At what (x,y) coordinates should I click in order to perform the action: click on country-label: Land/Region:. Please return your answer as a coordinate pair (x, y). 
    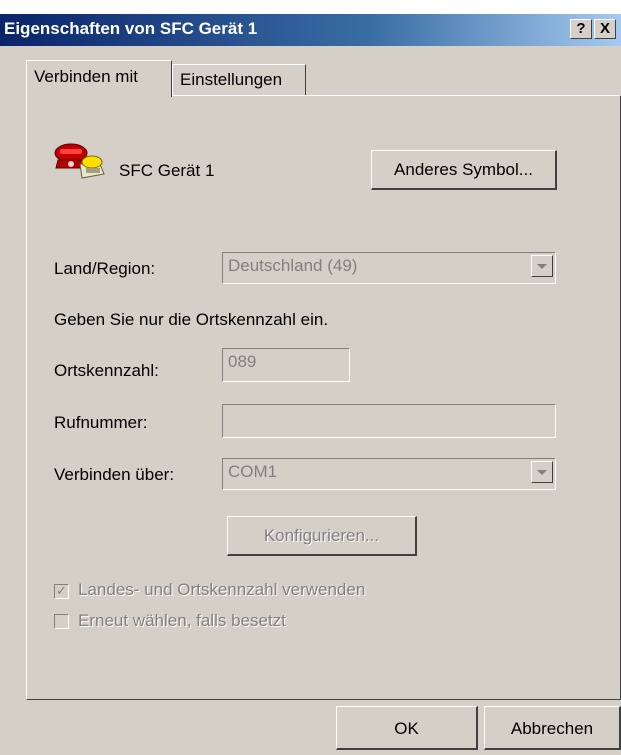
    Looking at the image, I should click on (105, 268).